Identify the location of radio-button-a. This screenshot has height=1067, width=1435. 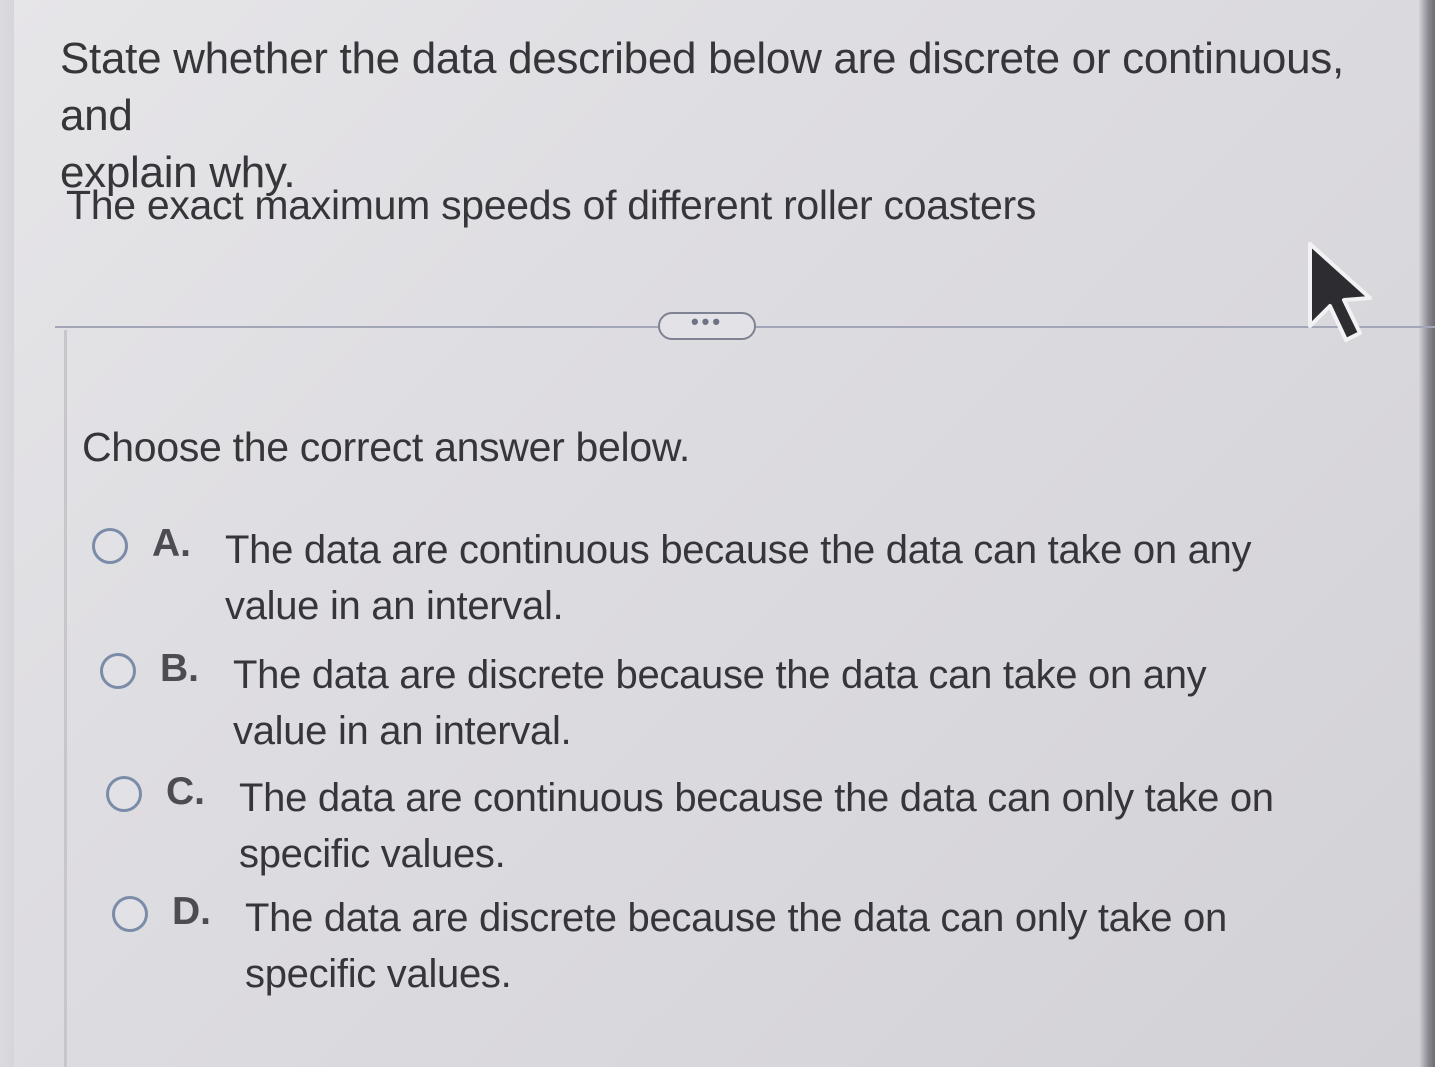
(110, 546).